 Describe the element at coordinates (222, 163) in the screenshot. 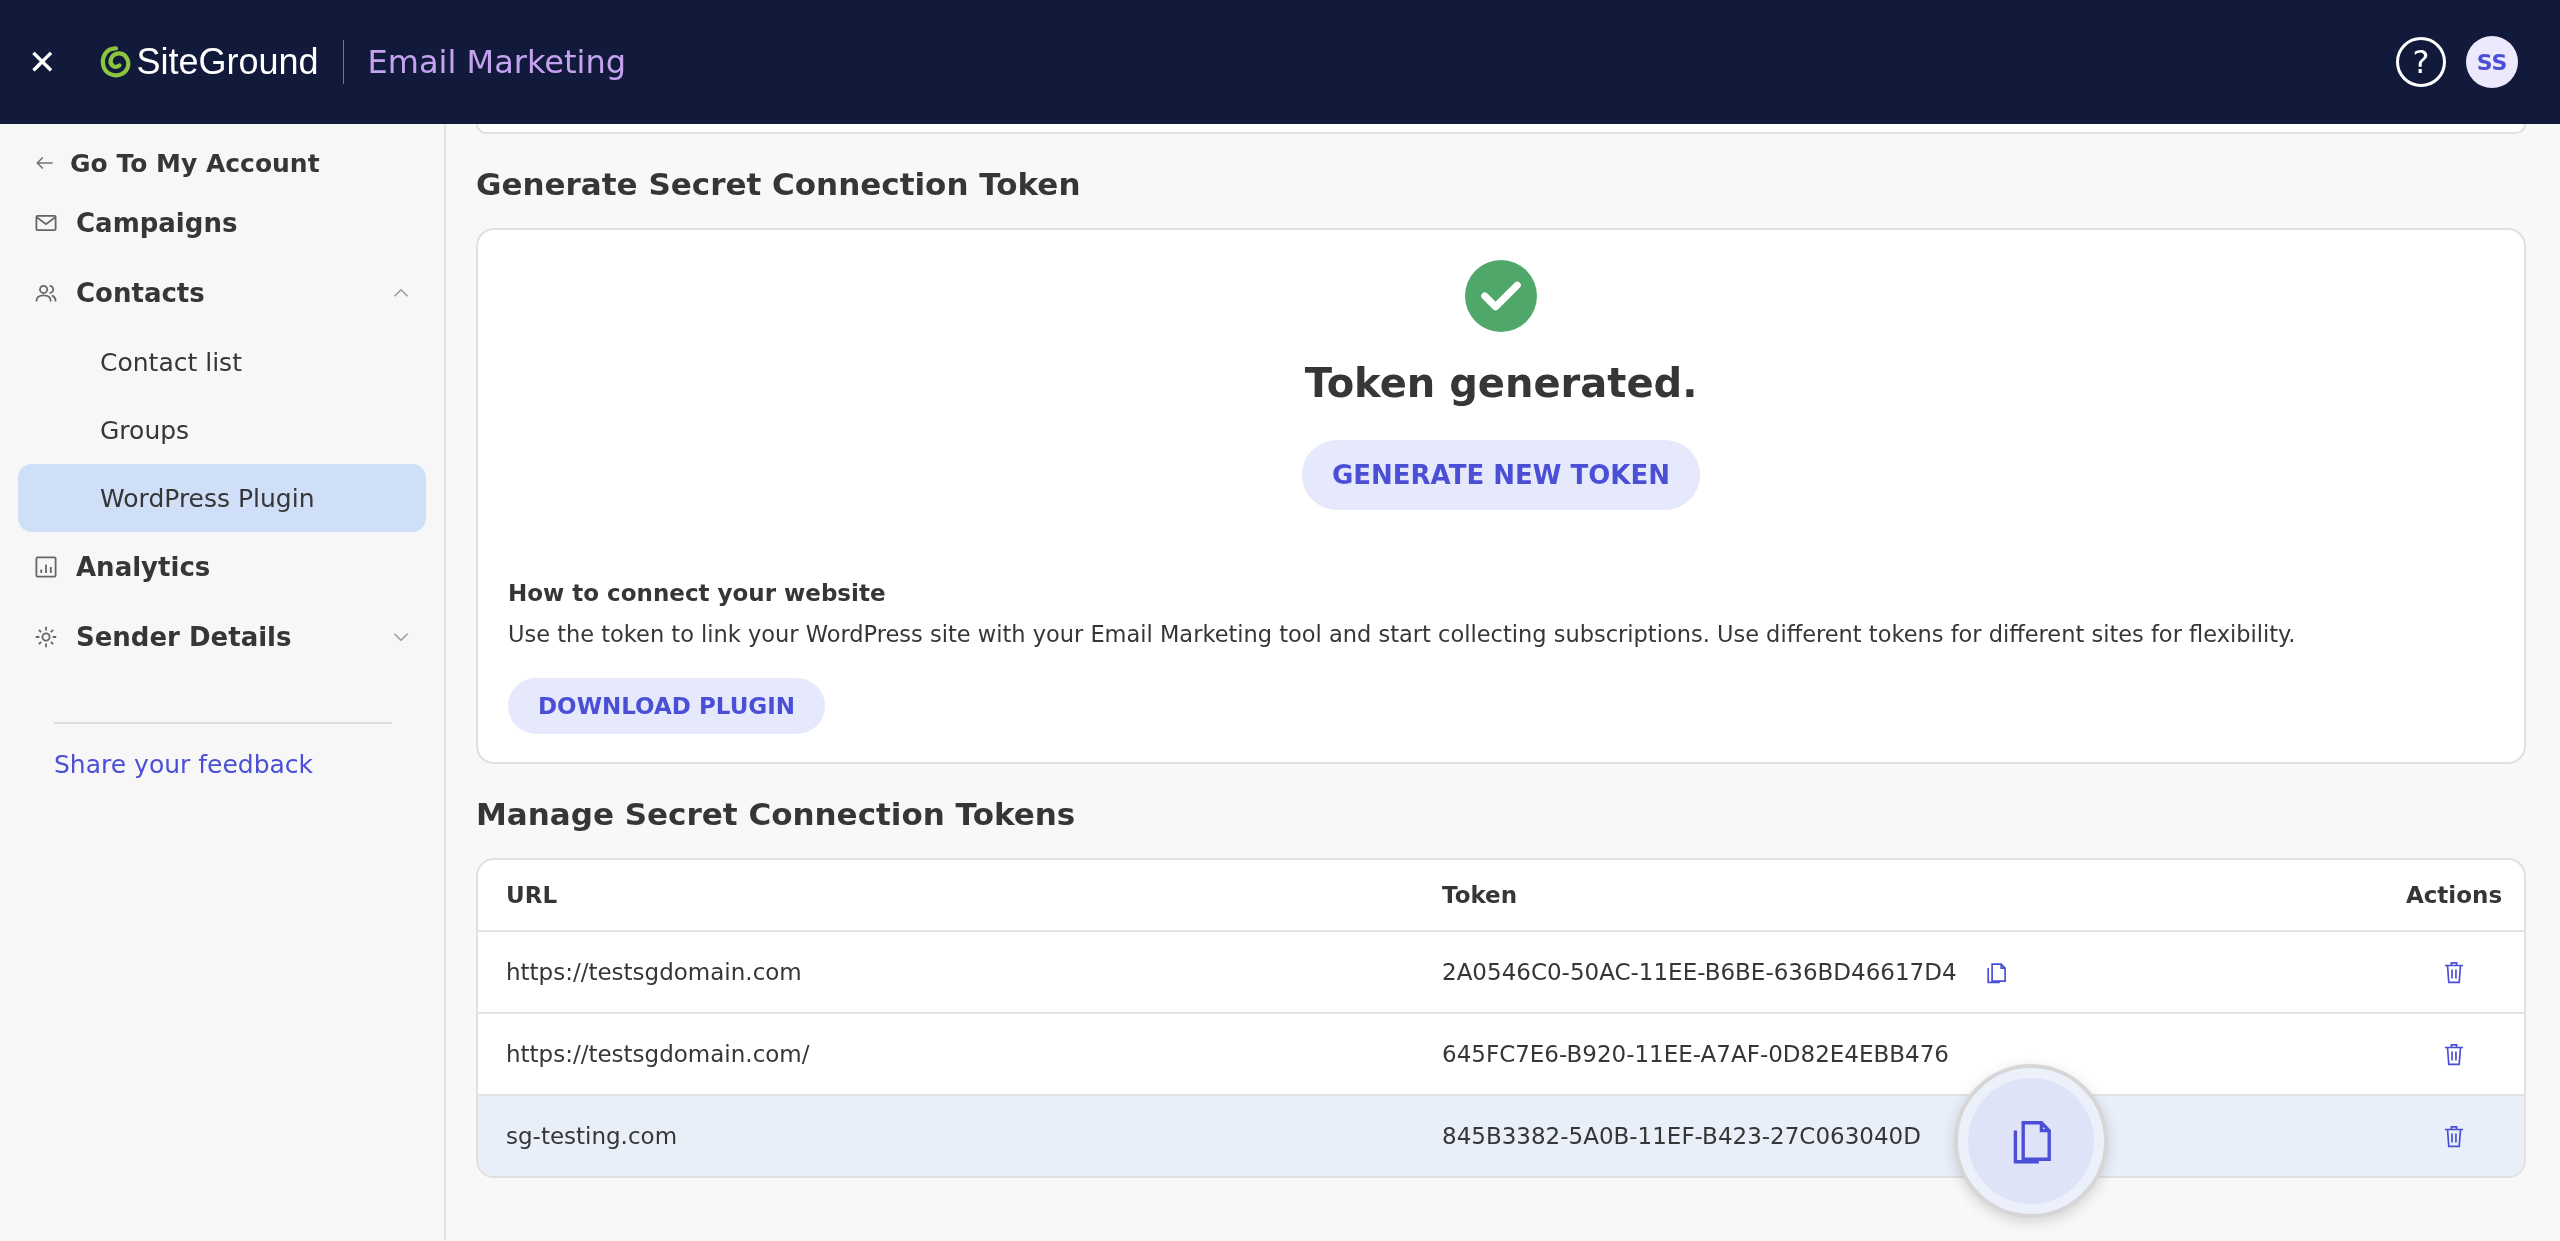

I see `back-link: Go To My Account` at that location.